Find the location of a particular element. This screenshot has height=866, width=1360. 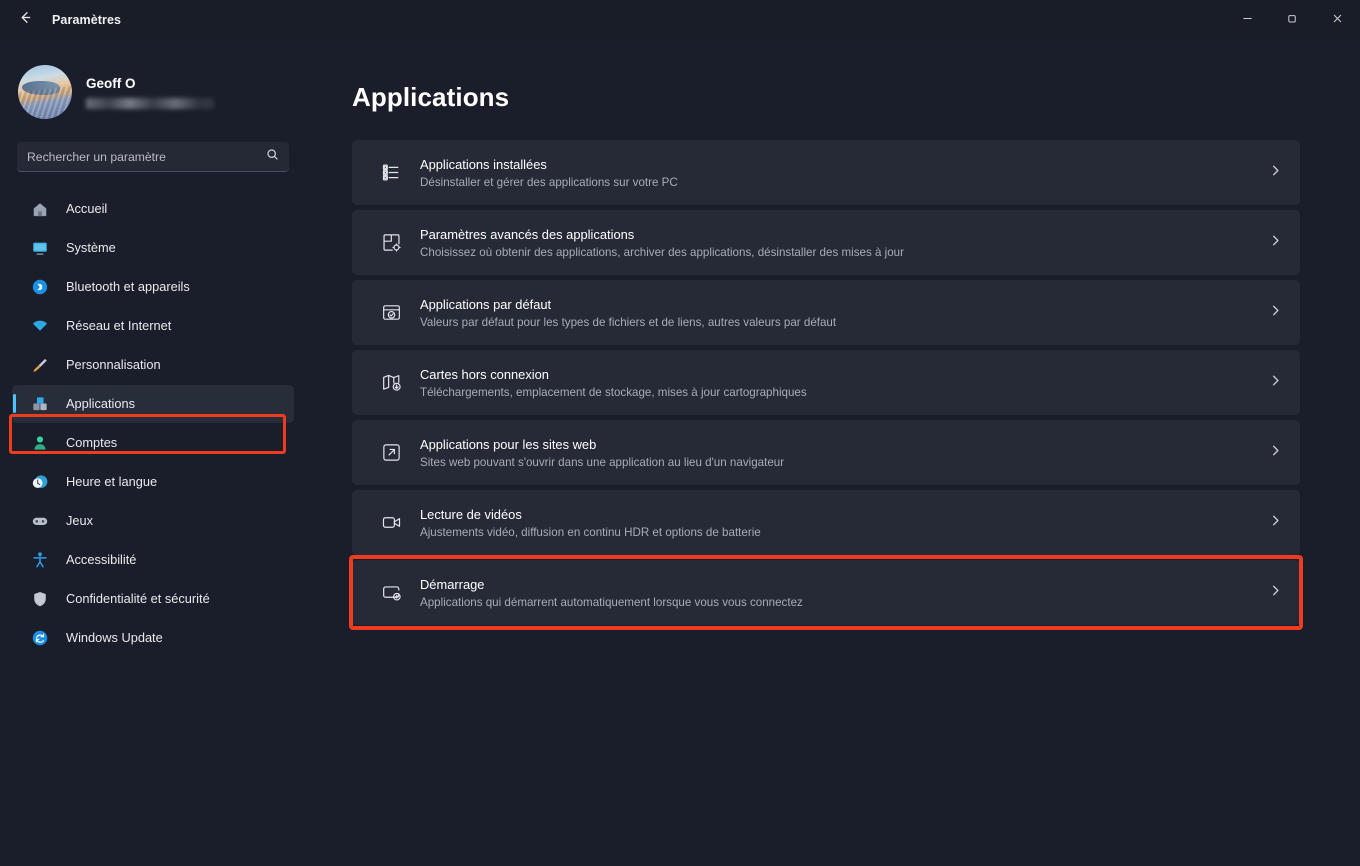

row-title: Lecture de vidéos is located at coordinates (471, 514).